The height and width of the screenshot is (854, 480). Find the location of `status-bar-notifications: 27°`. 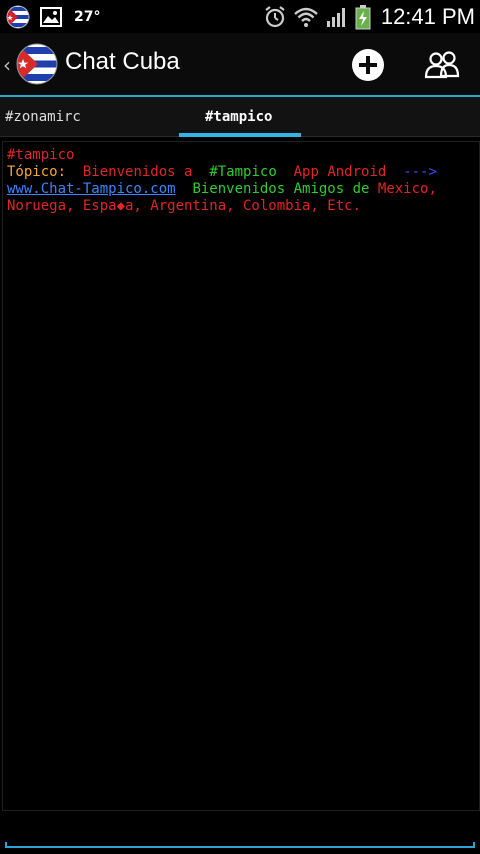

status-bar-notifications: 27° is located at coordinates (53, 17).